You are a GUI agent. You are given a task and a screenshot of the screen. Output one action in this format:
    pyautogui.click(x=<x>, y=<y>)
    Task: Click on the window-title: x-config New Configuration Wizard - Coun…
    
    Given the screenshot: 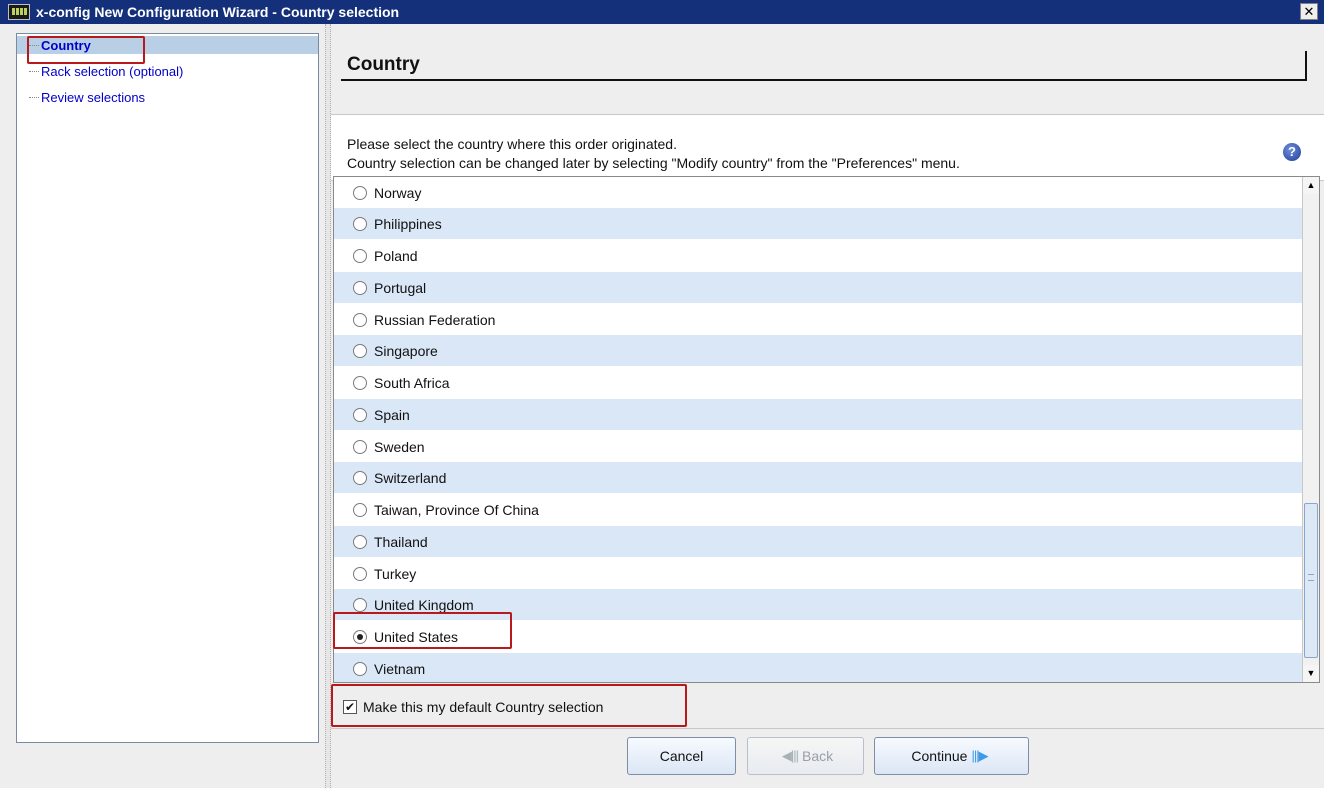 What is the action you would take?
    pyautogui.click(x=218, y=12)
    